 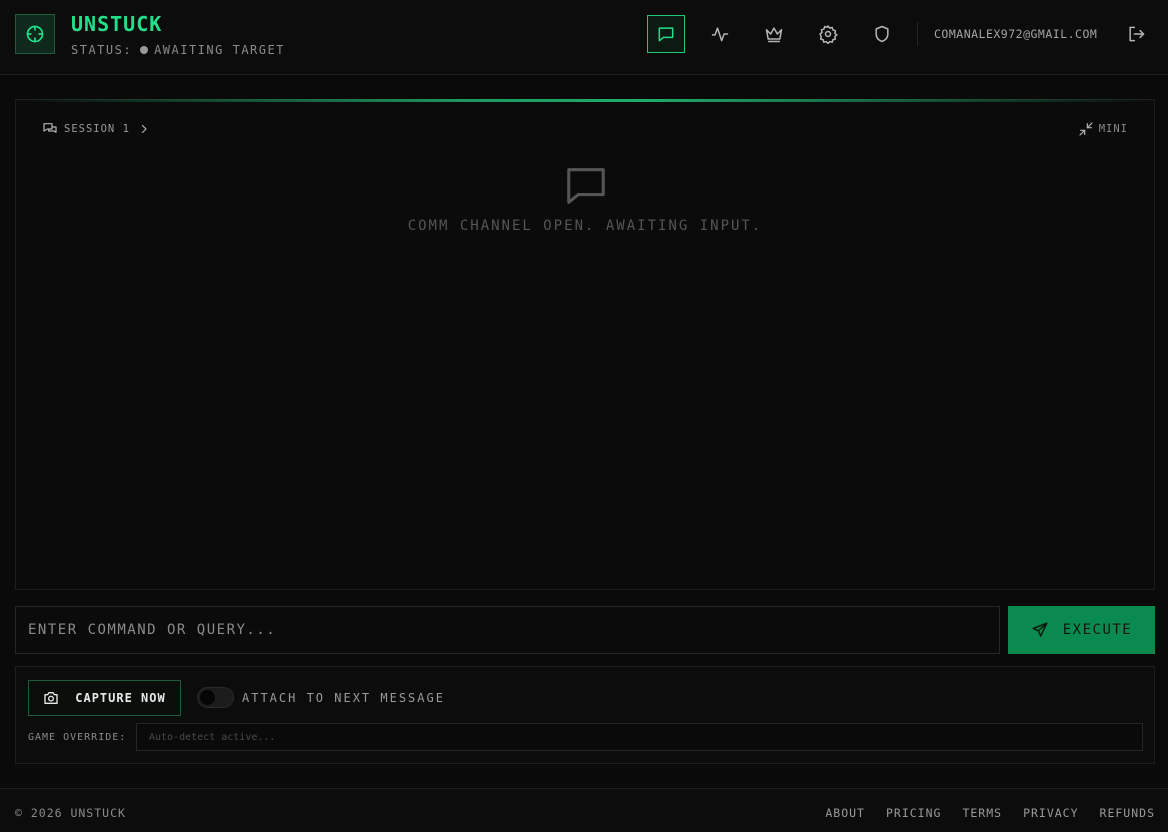 What do you see at coordinates (845, 813) in the screenshot?
I see `footer-link-about: ABOUT` at bounding box center [845, 813].